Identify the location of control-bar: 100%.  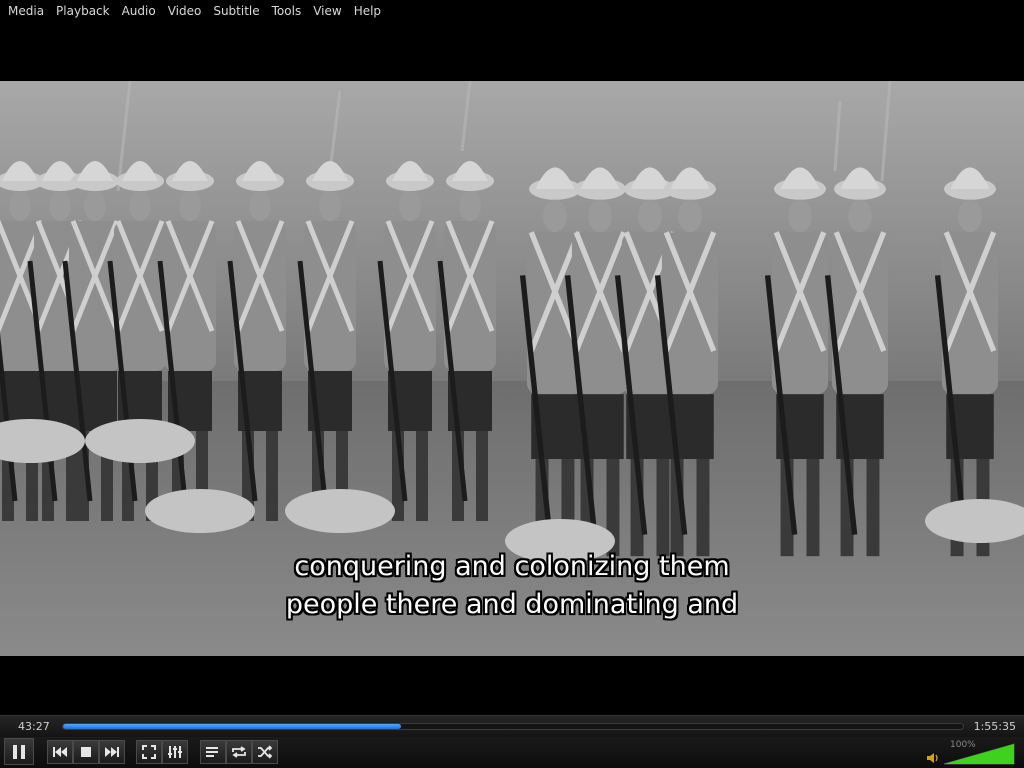
(512, 752).